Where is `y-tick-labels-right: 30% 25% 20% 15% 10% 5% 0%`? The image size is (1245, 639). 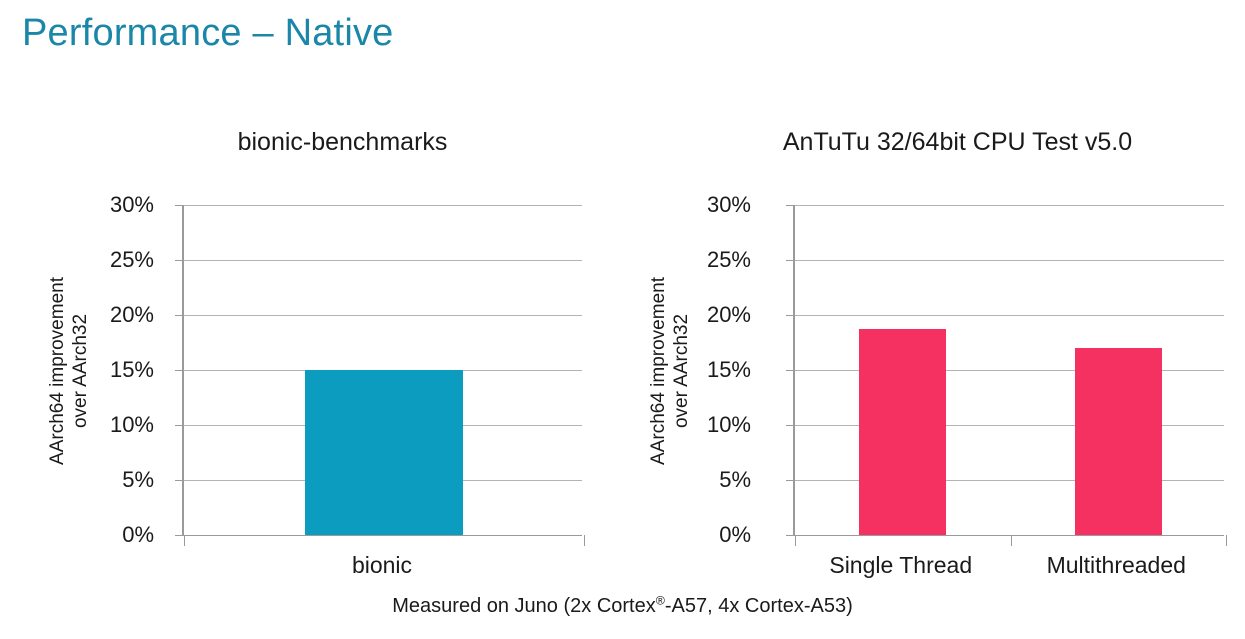
y-tick-labels-right: 30% 25% 20% 15% 10% 5% 0% is located at coordinates (726, 368).